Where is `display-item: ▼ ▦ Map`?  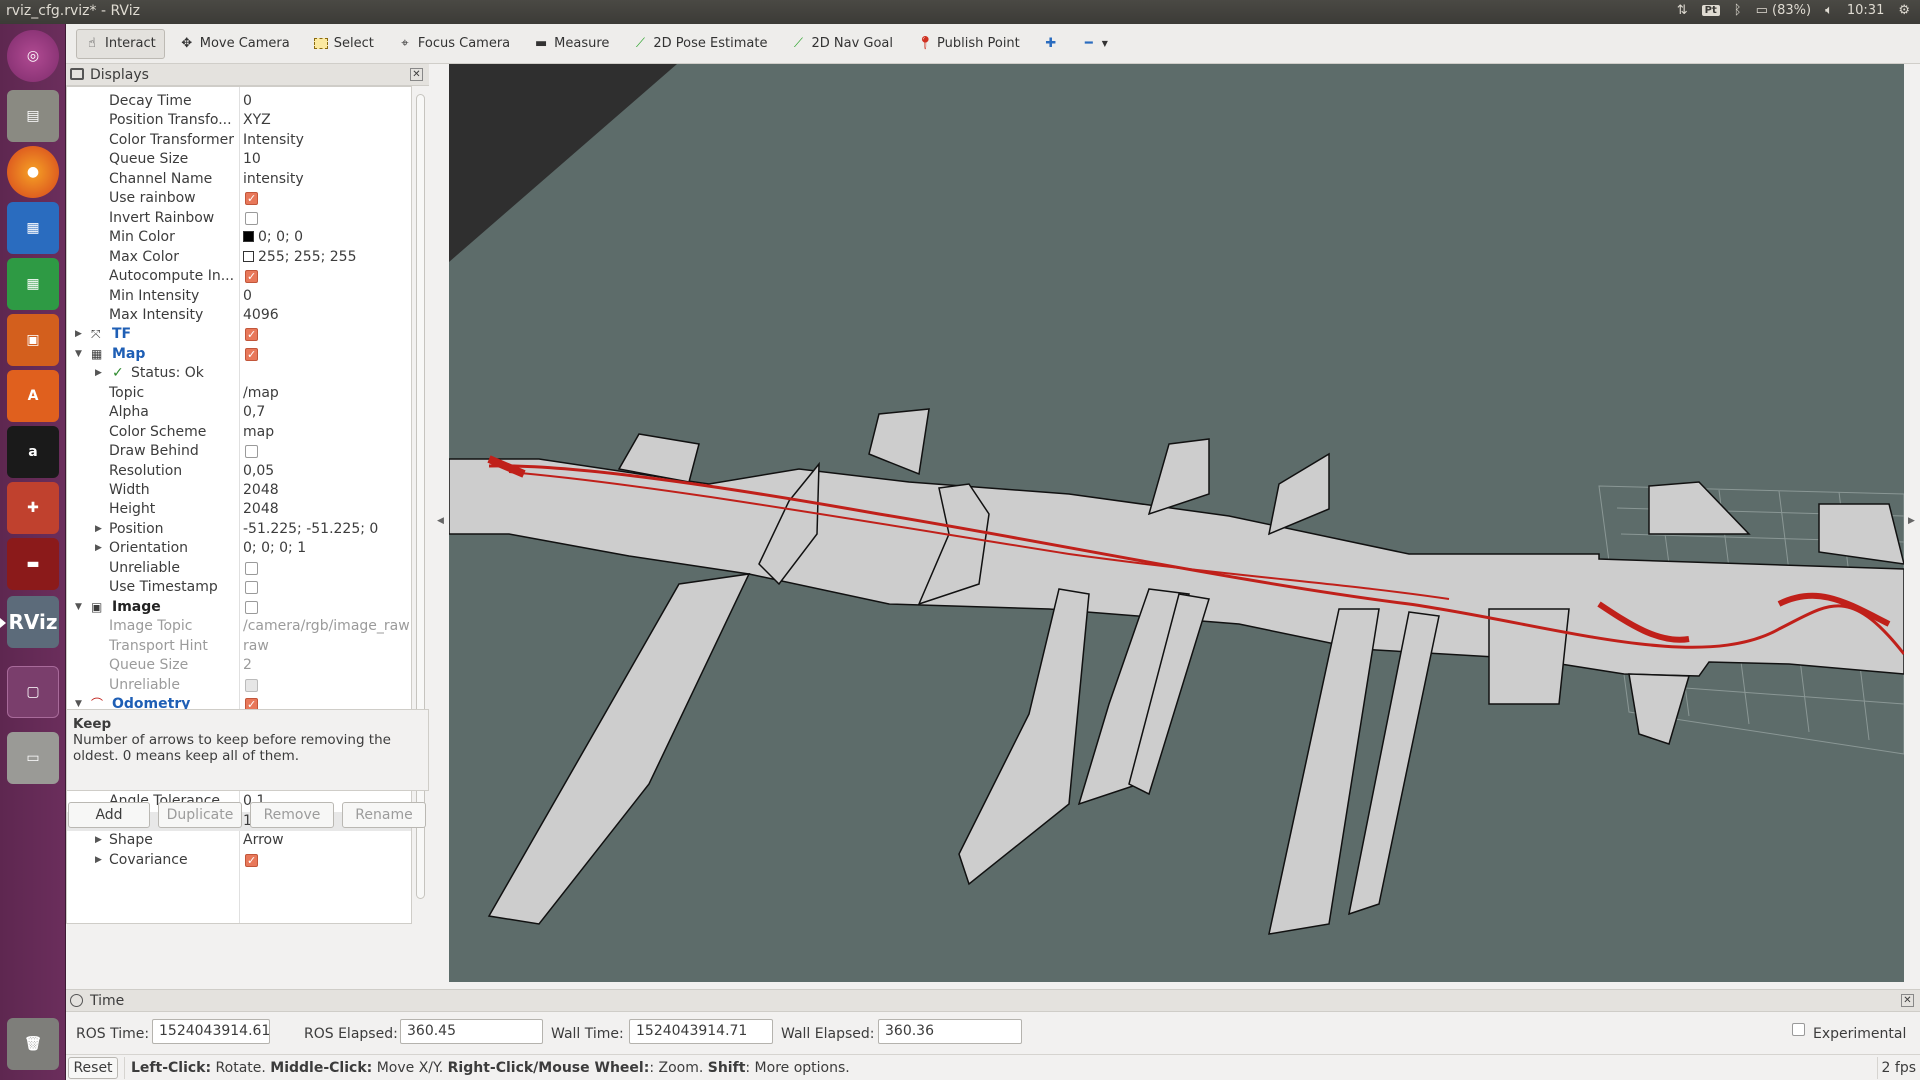 display-item: ▼ ▦ Map is located at coordinates (239, 354).